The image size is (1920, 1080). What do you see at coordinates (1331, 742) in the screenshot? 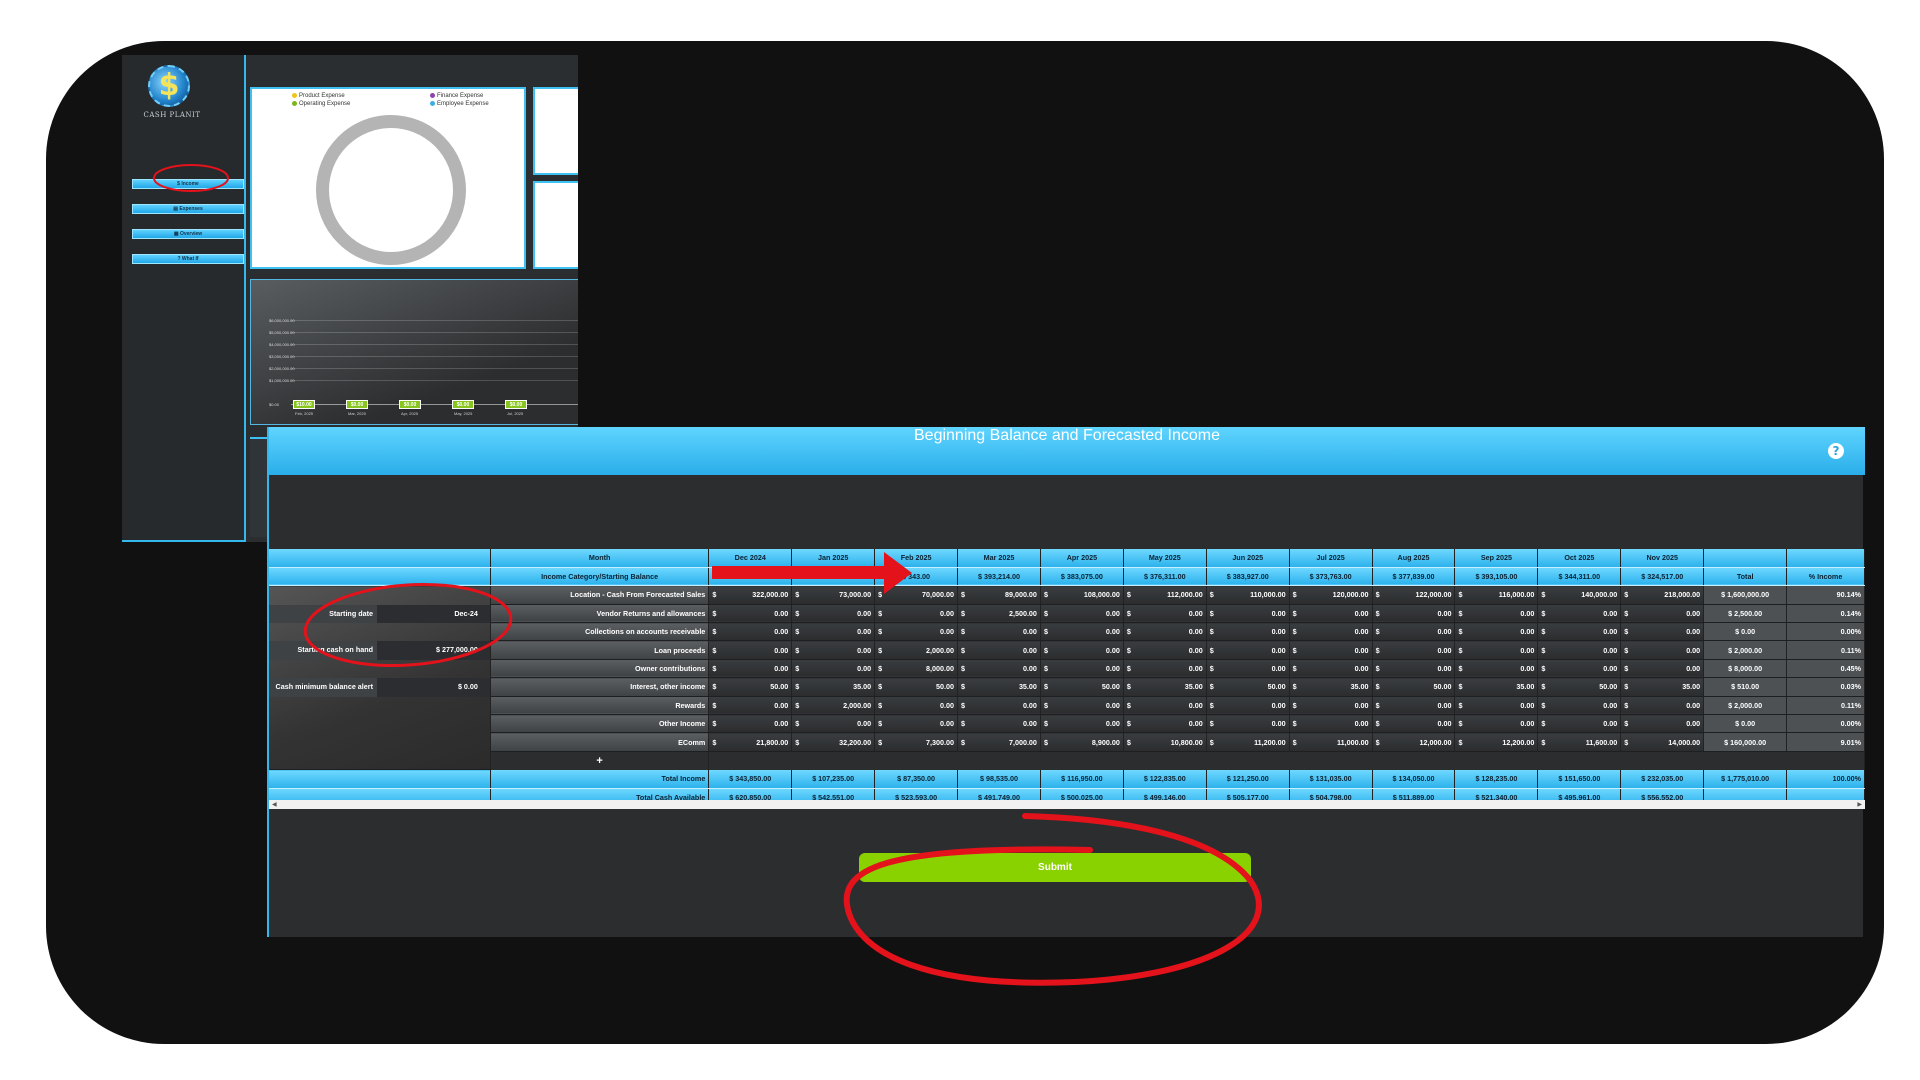
I see `amount-input: $11,000.00` at bounding box center [1331, 742].